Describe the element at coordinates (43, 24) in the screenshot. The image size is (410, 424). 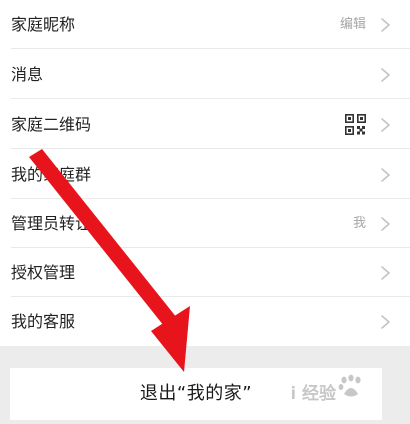
I see `row-label: 家庭昵称` at that location.